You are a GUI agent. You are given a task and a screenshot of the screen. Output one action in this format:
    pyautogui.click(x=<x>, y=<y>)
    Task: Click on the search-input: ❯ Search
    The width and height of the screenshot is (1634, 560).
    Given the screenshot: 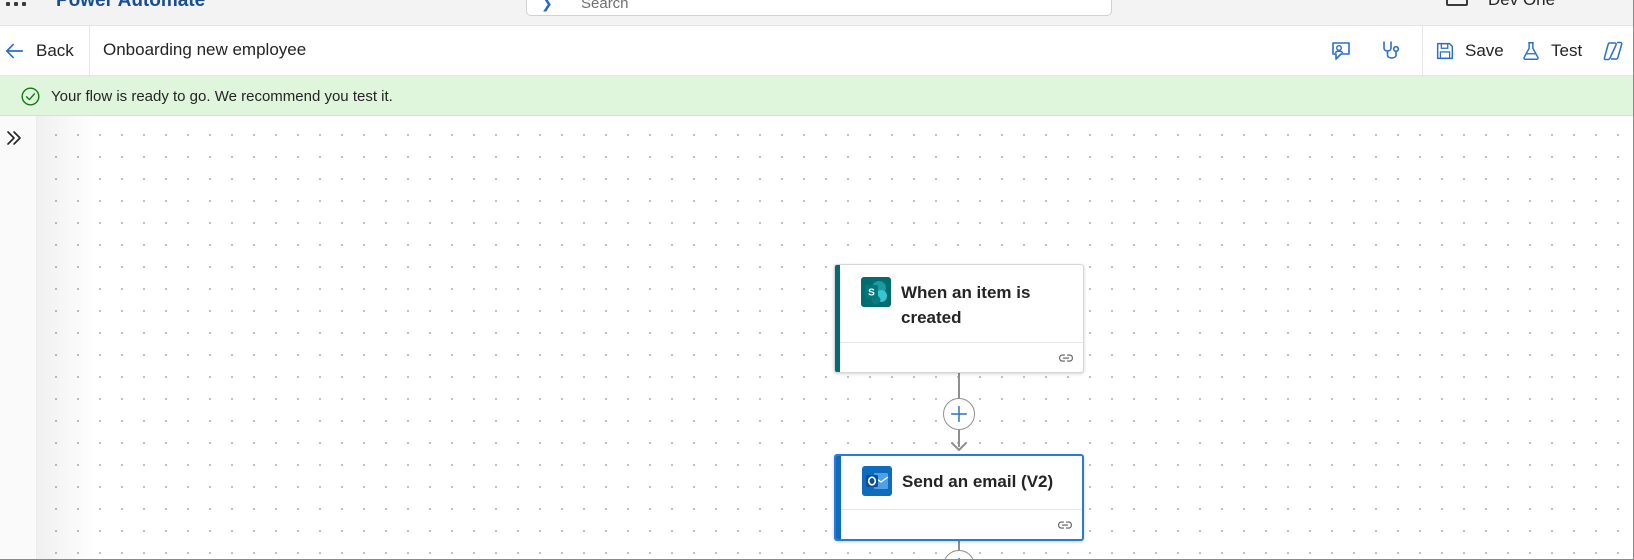 What is the action you would take?
    pyautogui.click(x=819, y=8)
    